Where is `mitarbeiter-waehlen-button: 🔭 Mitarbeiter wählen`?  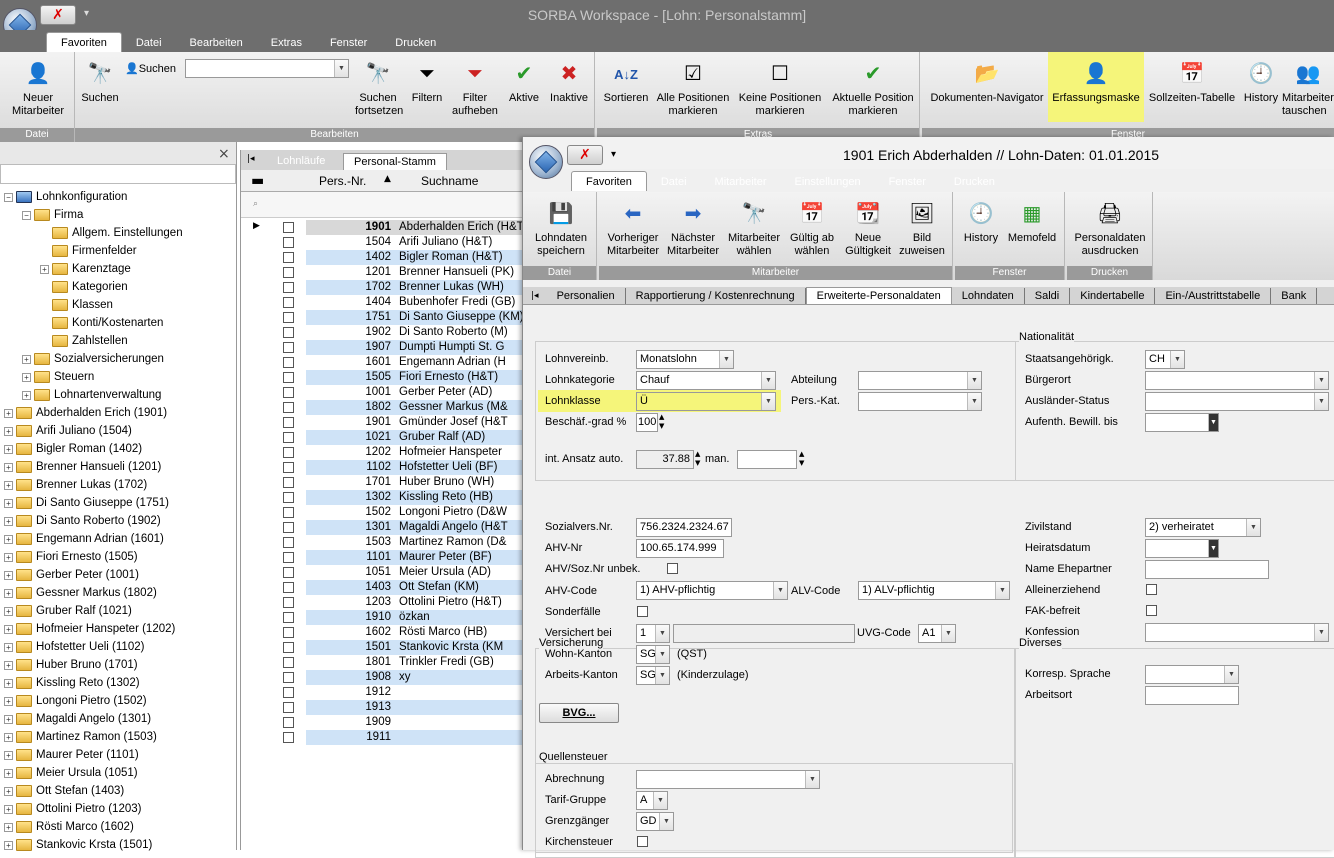 mitarbeiter-waehlen-button: 🔭 Mitarbeiter wählen is located at coordinates (754, 228).